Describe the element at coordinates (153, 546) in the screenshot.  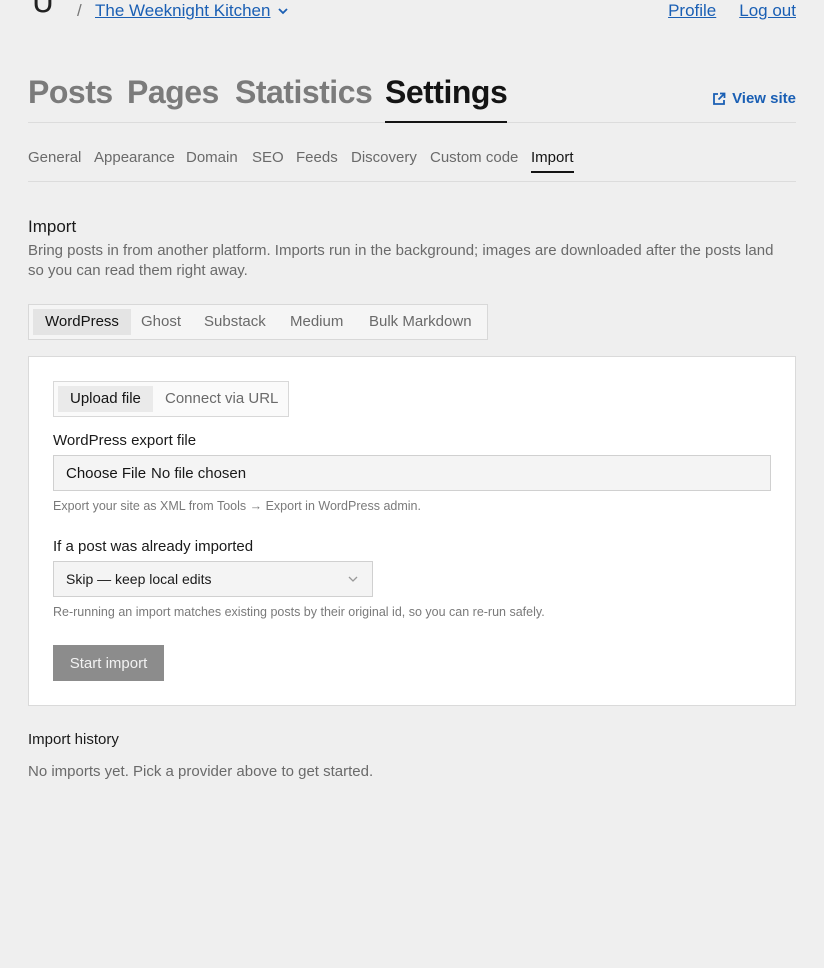
I see `duplicate-field-label: If a post was already imported` at that location.